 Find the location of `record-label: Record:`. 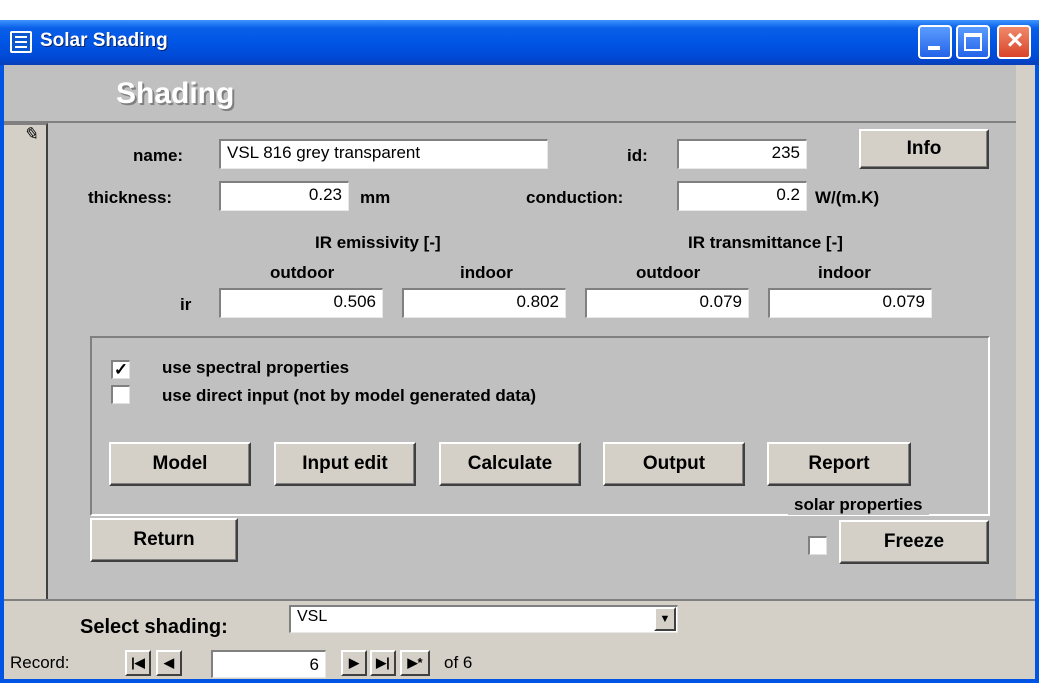

record-label: Record: is located at coordinates (40, 662).